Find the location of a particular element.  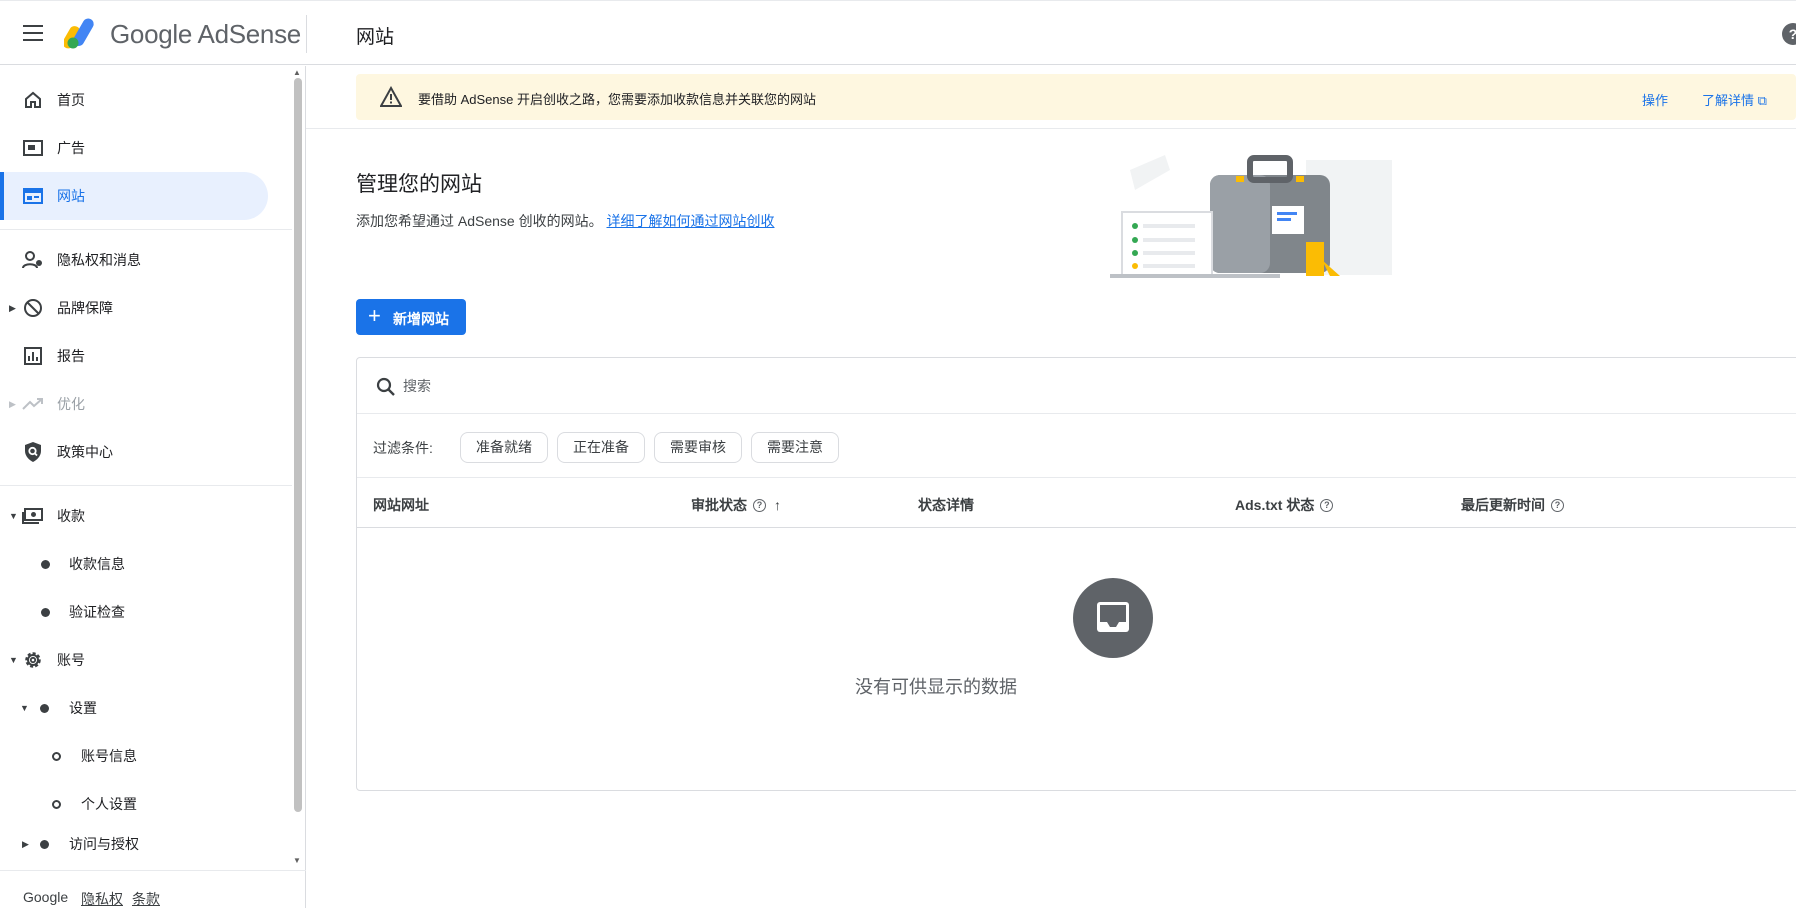

sidebar-item-label: 访问与授权 is located at coordinates (104, 844).